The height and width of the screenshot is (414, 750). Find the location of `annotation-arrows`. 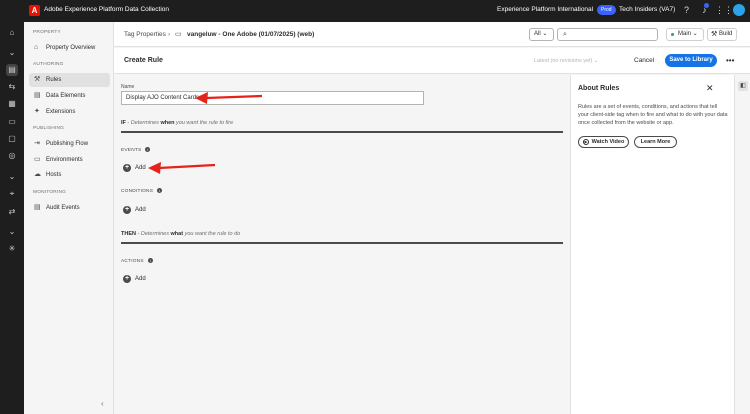

annotation-arrows is located at coordinates (205, 133).